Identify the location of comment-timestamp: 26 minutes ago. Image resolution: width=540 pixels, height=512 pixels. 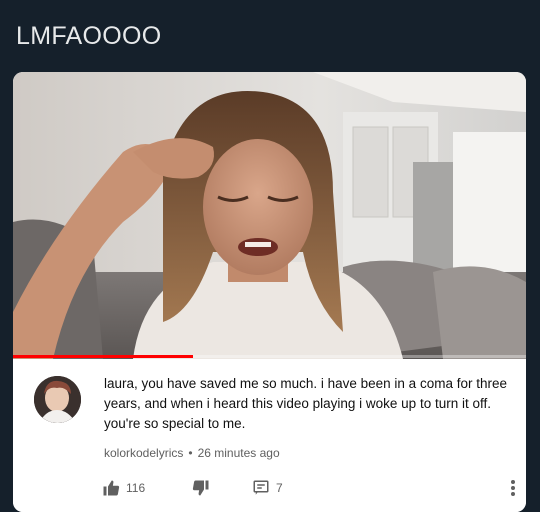
(239, 453).